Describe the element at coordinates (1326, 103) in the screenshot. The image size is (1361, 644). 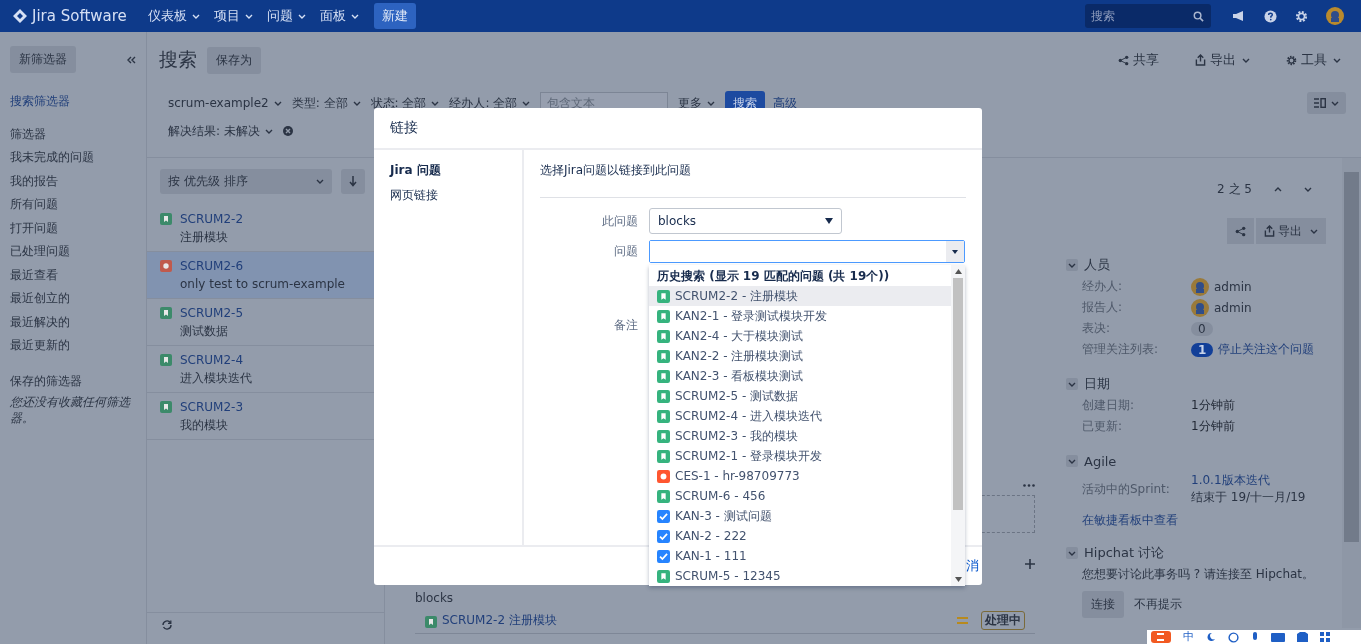
I see `layout-switcher-button` at that location.